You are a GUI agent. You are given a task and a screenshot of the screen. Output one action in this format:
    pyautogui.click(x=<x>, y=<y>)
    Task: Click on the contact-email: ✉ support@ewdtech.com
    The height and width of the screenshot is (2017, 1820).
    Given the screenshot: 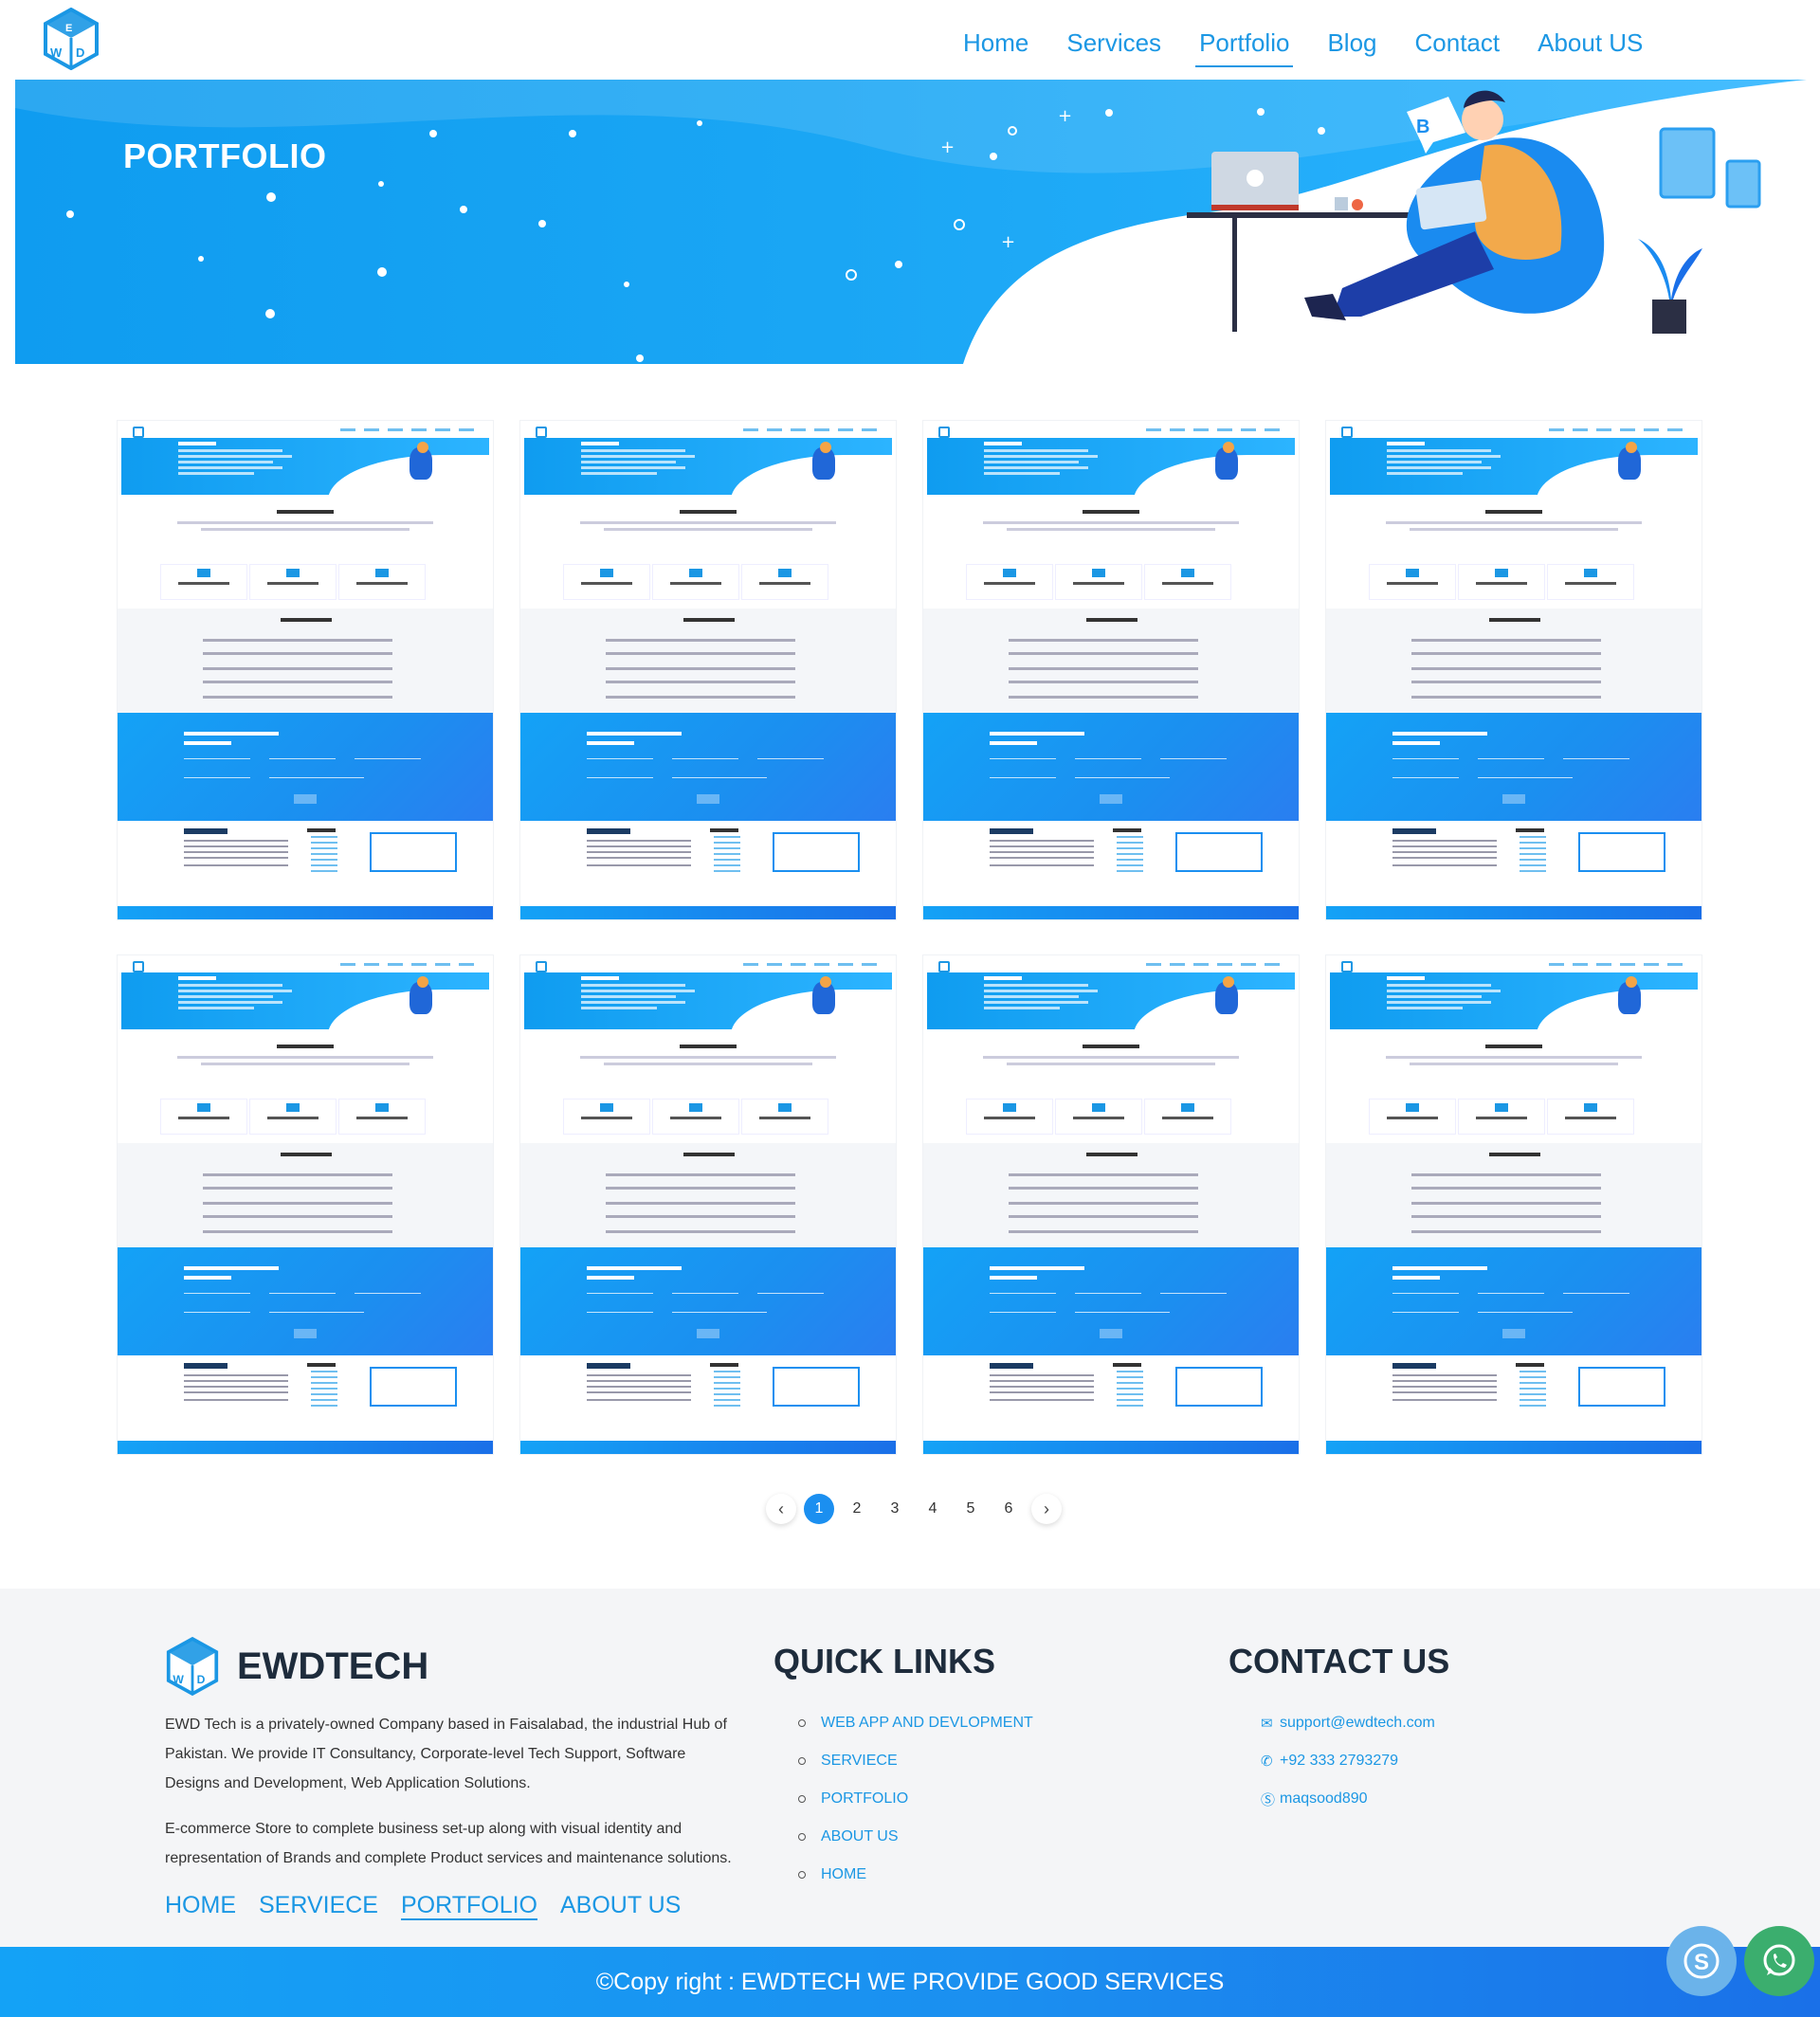 What is the action you would take?
    pyautogui.click(x=1348, y=1723)
    